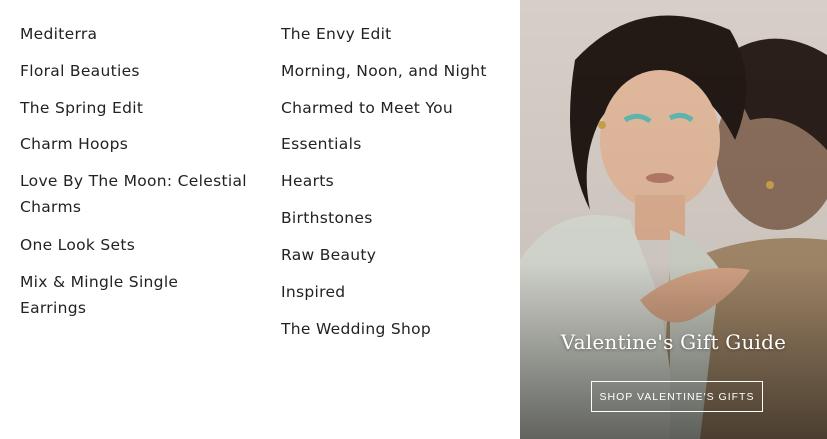  Describe the element at coordinates (393, 255) in the screenshot. I see `menu-link-raw-beauty: Raw Beauty` at that location.